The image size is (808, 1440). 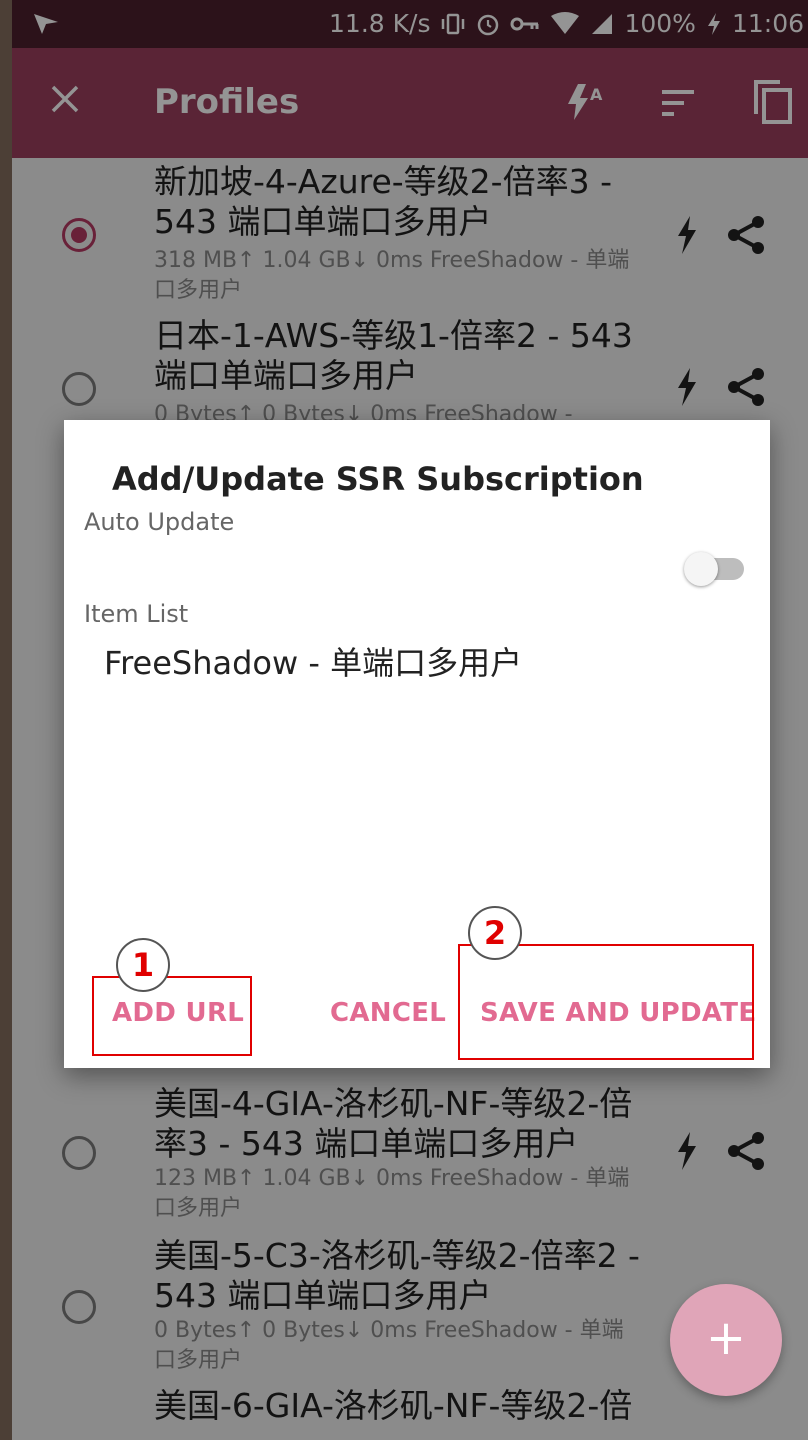 What do you see at coordinates (143, 965) in the screenshot?
I see `annotation-marker-1: 1` at bounding box center [143, 965].